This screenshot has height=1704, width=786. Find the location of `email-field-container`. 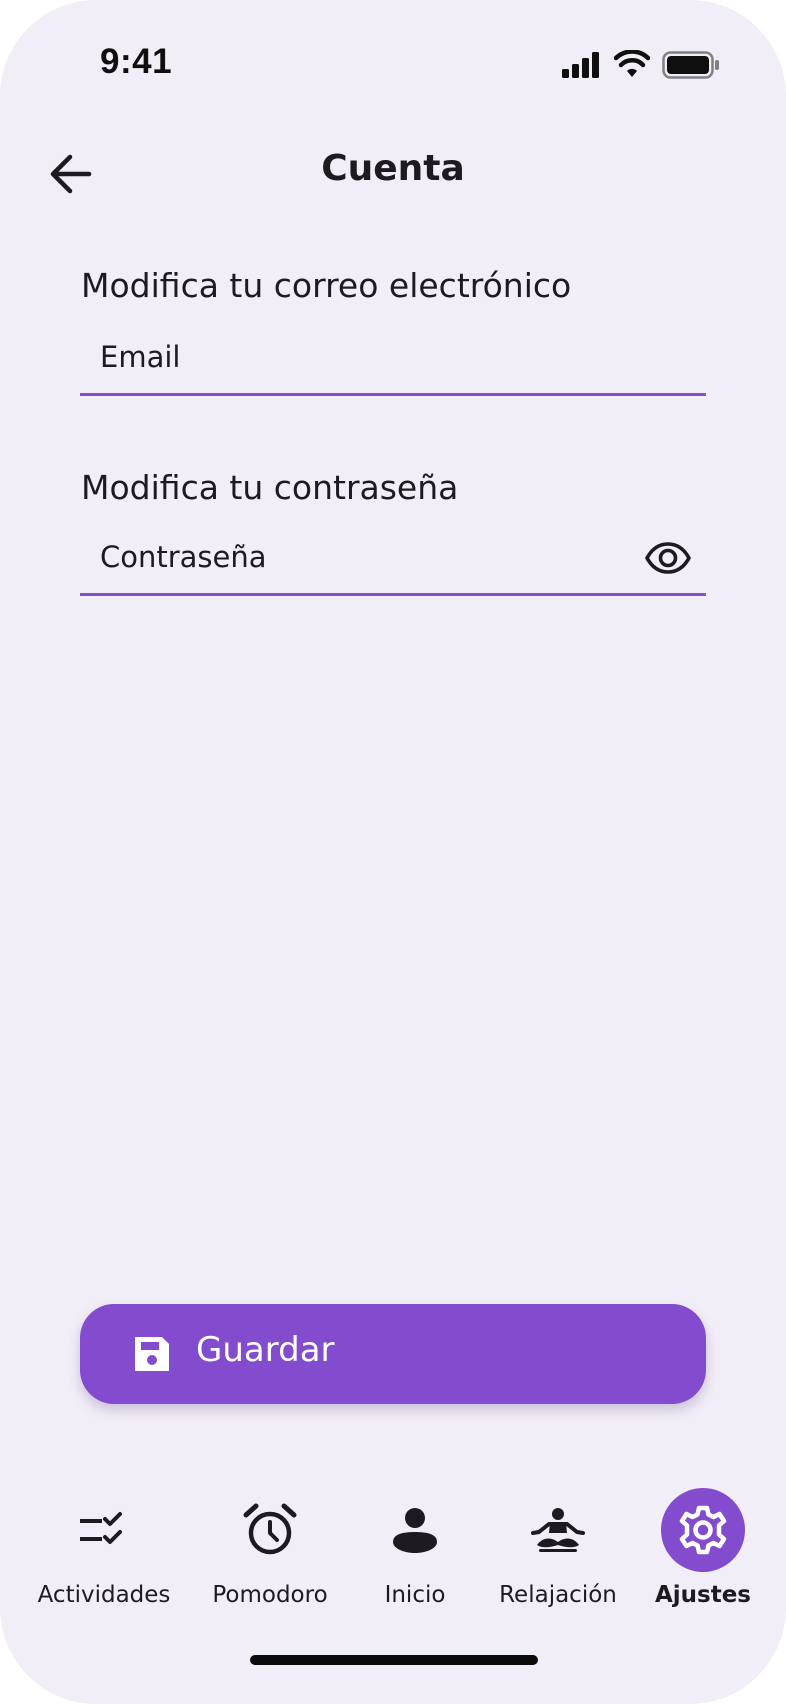

email-field-container is located at coordinates (393, 358).